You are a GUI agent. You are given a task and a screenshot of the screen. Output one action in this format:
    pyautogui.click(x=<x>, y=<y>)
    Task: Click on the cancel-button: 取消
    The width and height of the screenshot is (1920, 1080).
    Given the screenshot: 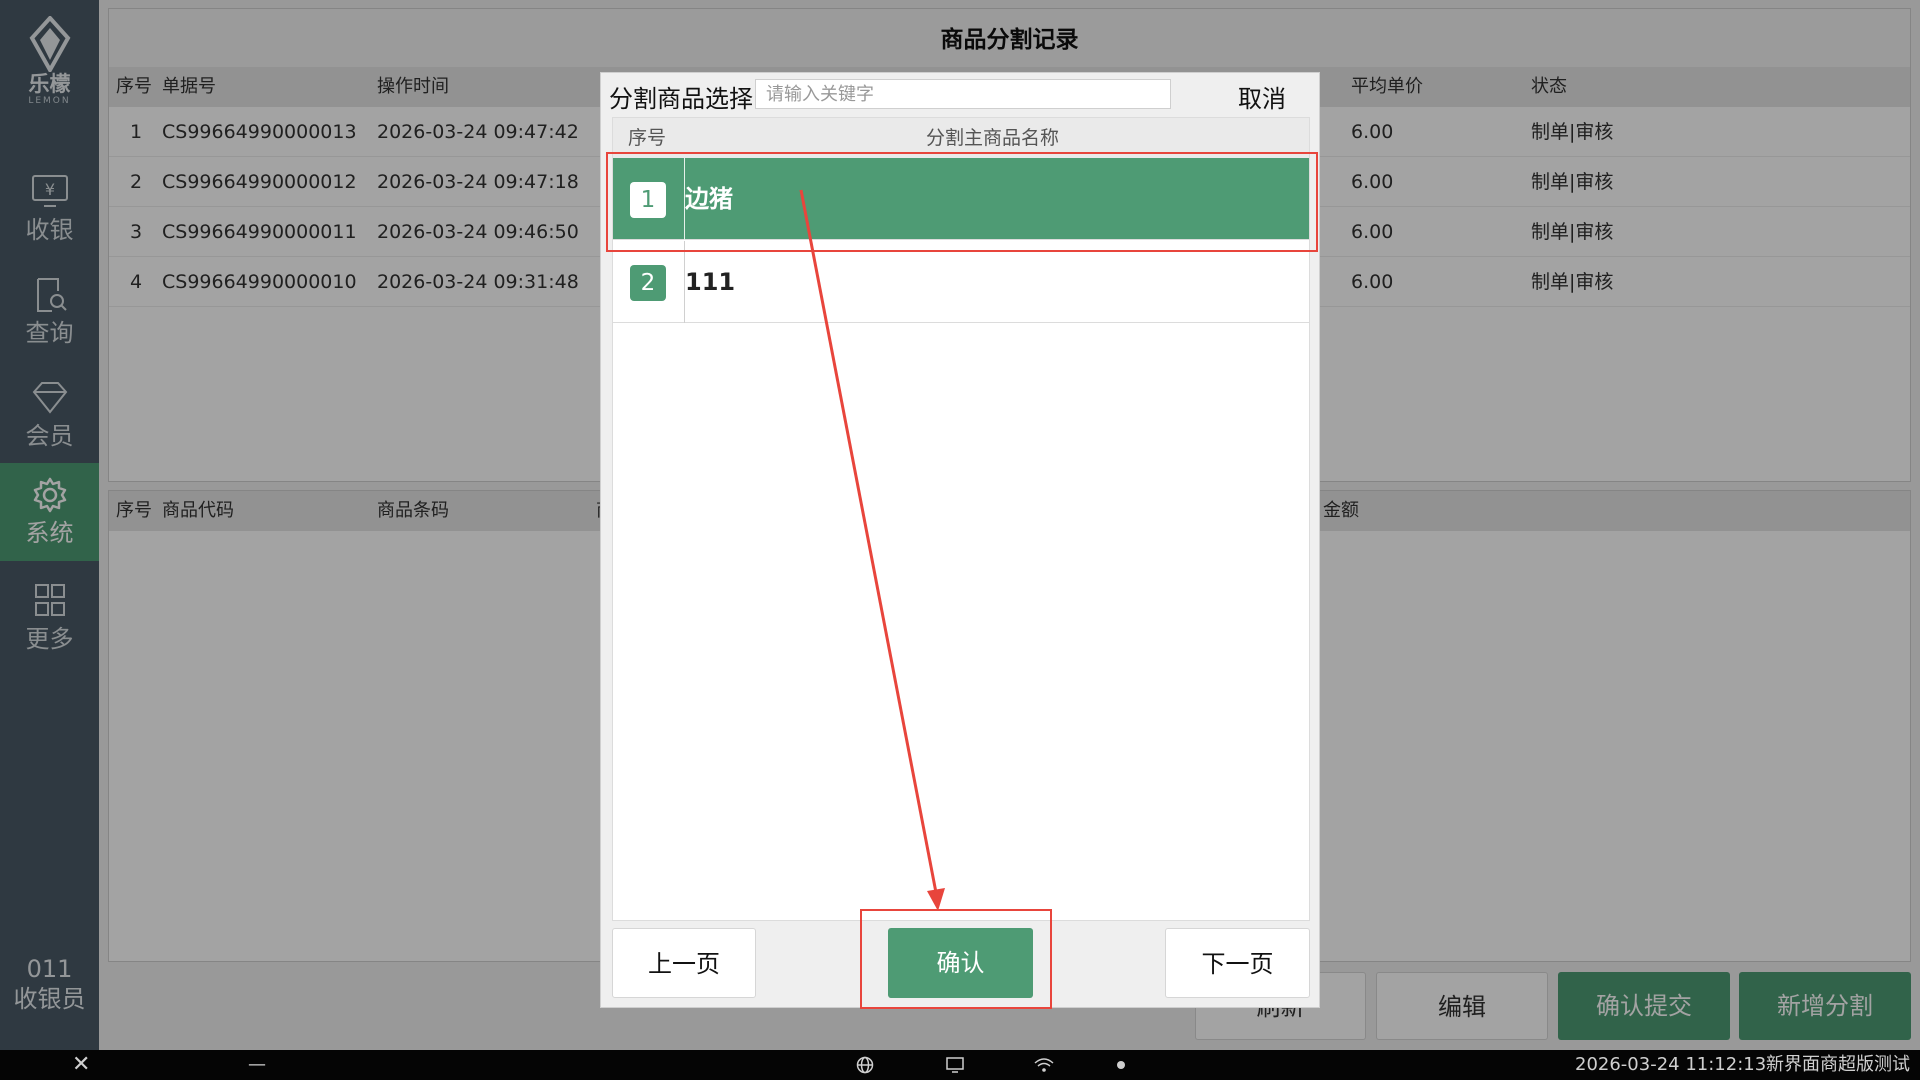 What is the action you would take?
    pyautogui.click(x=1262, y=99)
    